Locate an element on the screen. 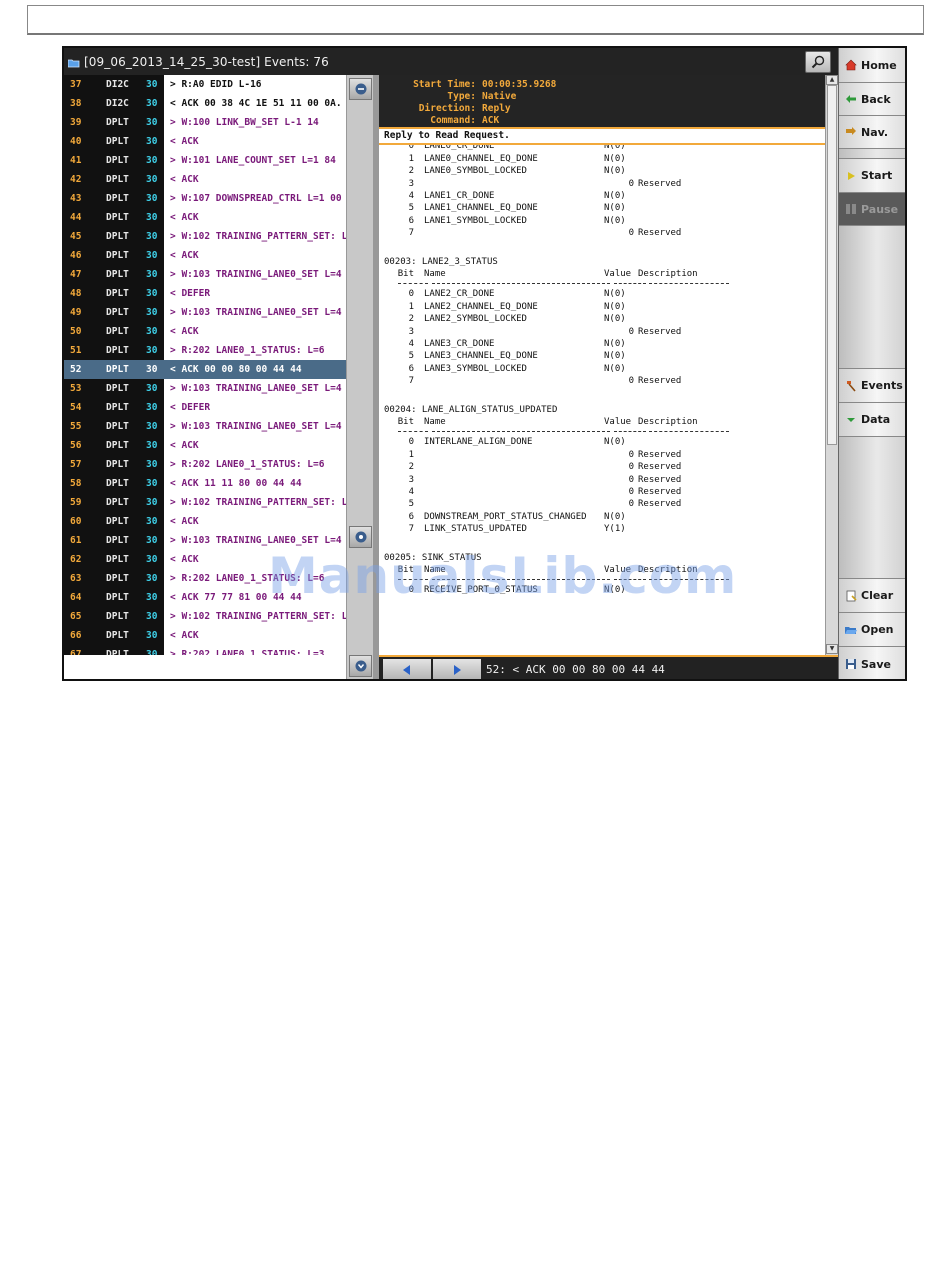 The image size is (950, 1267). register-bit-row: 4 0 Reserved is located at coordinates (604, 492).